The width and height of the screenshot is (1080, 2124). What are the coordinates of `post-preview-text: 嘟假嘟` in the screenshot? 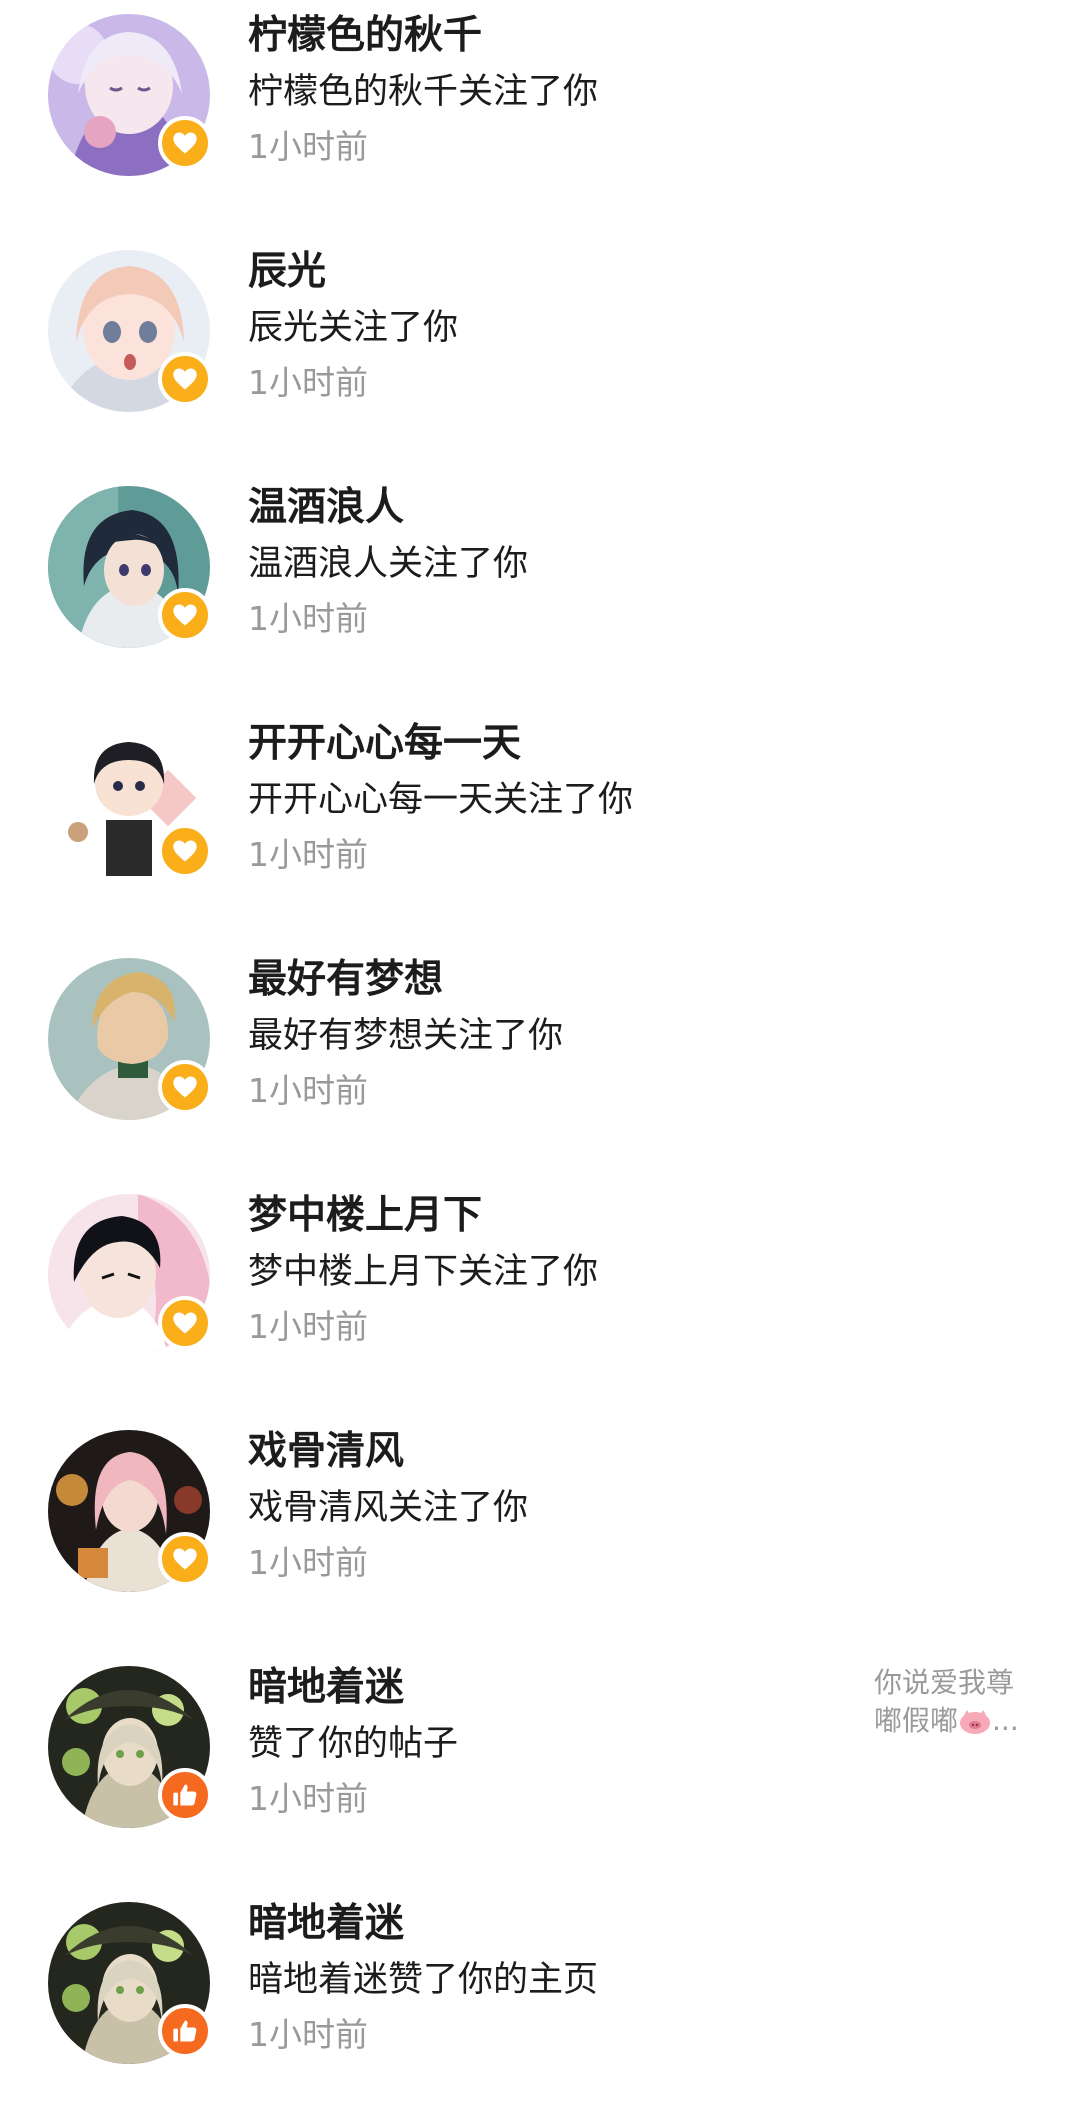 It's located at (916, 1720).